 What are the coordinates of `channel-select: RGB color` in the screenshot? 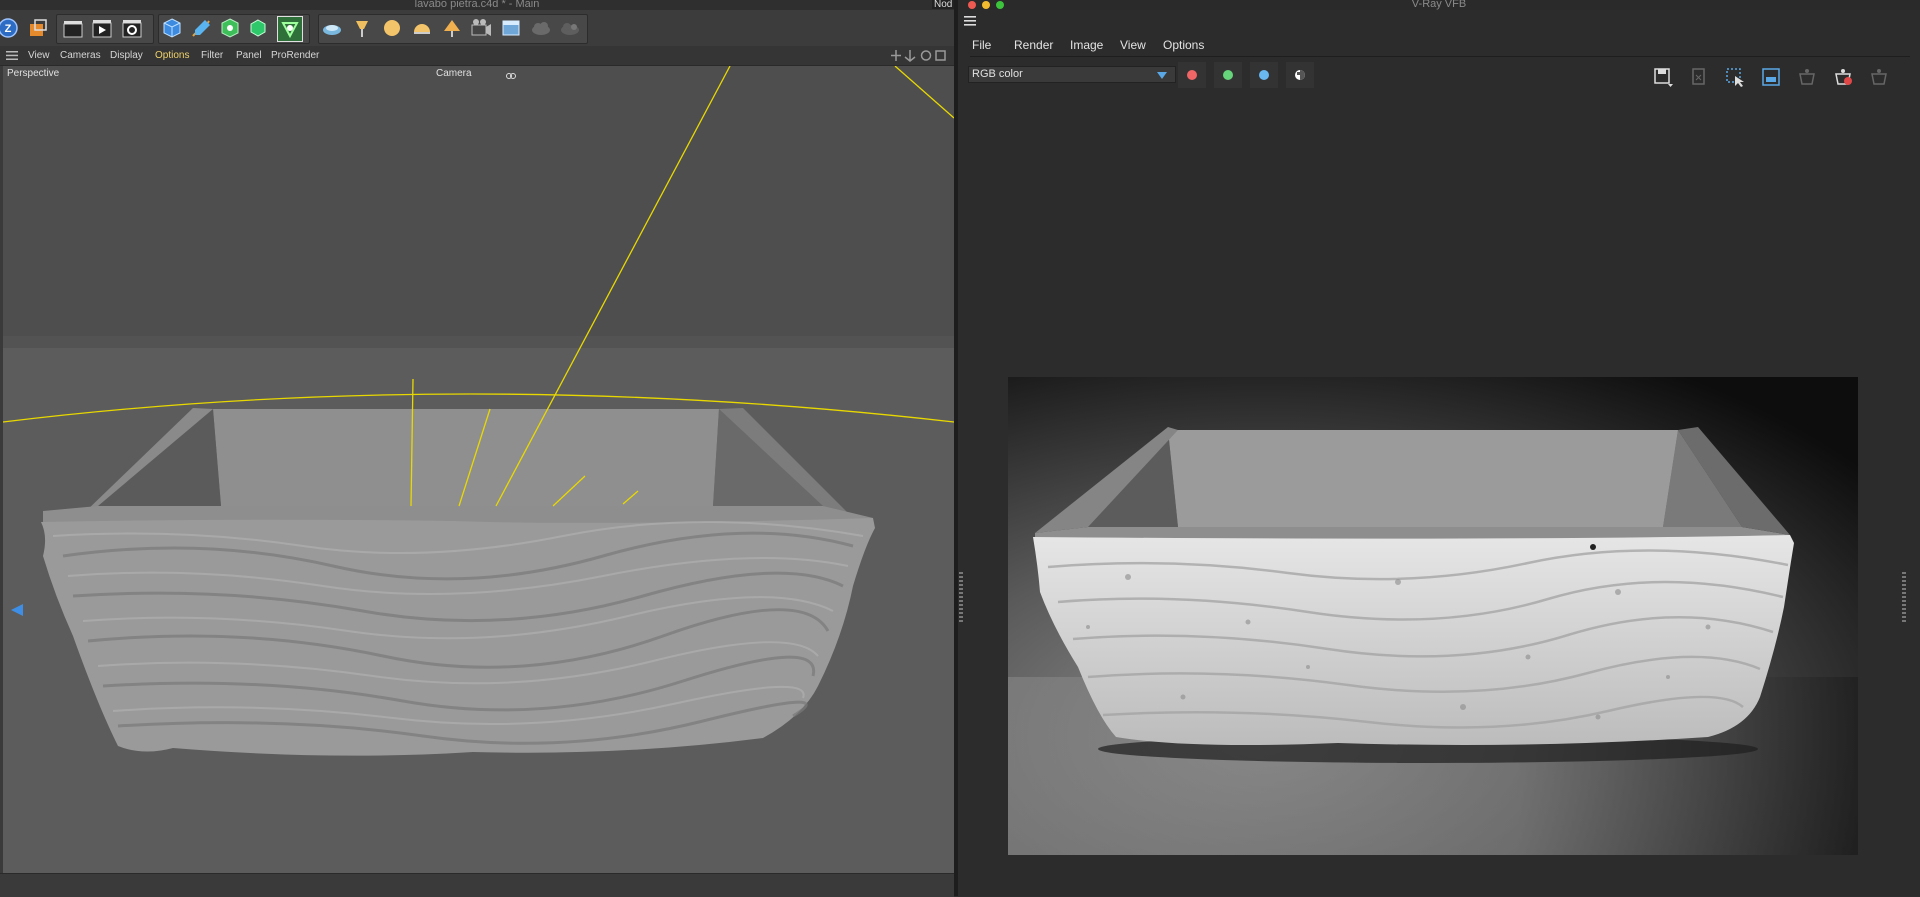 It's located at (1072, 74).